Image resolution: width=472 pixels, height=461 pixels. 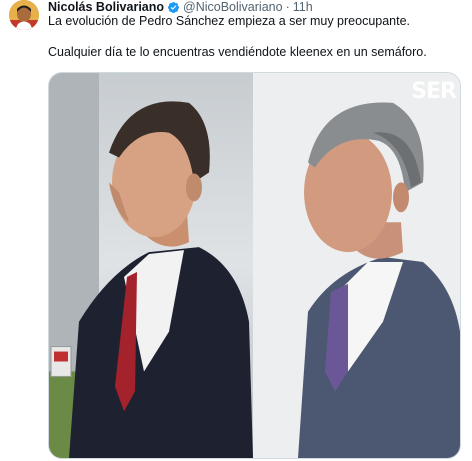 I want to click on avatar-image, so click(x=24, y=15).